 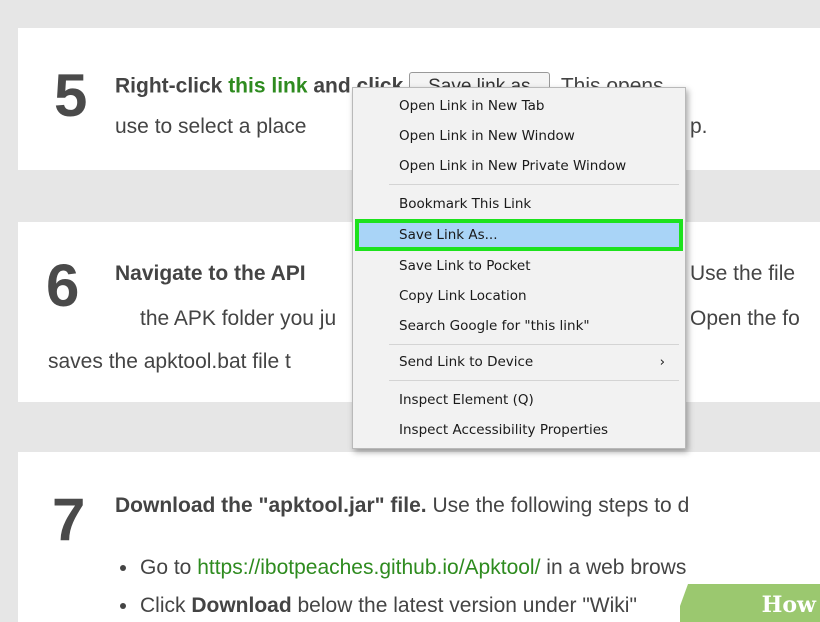 I want to click on step-6-line-2: the APK folder you ju, so click(x=238, y=318).